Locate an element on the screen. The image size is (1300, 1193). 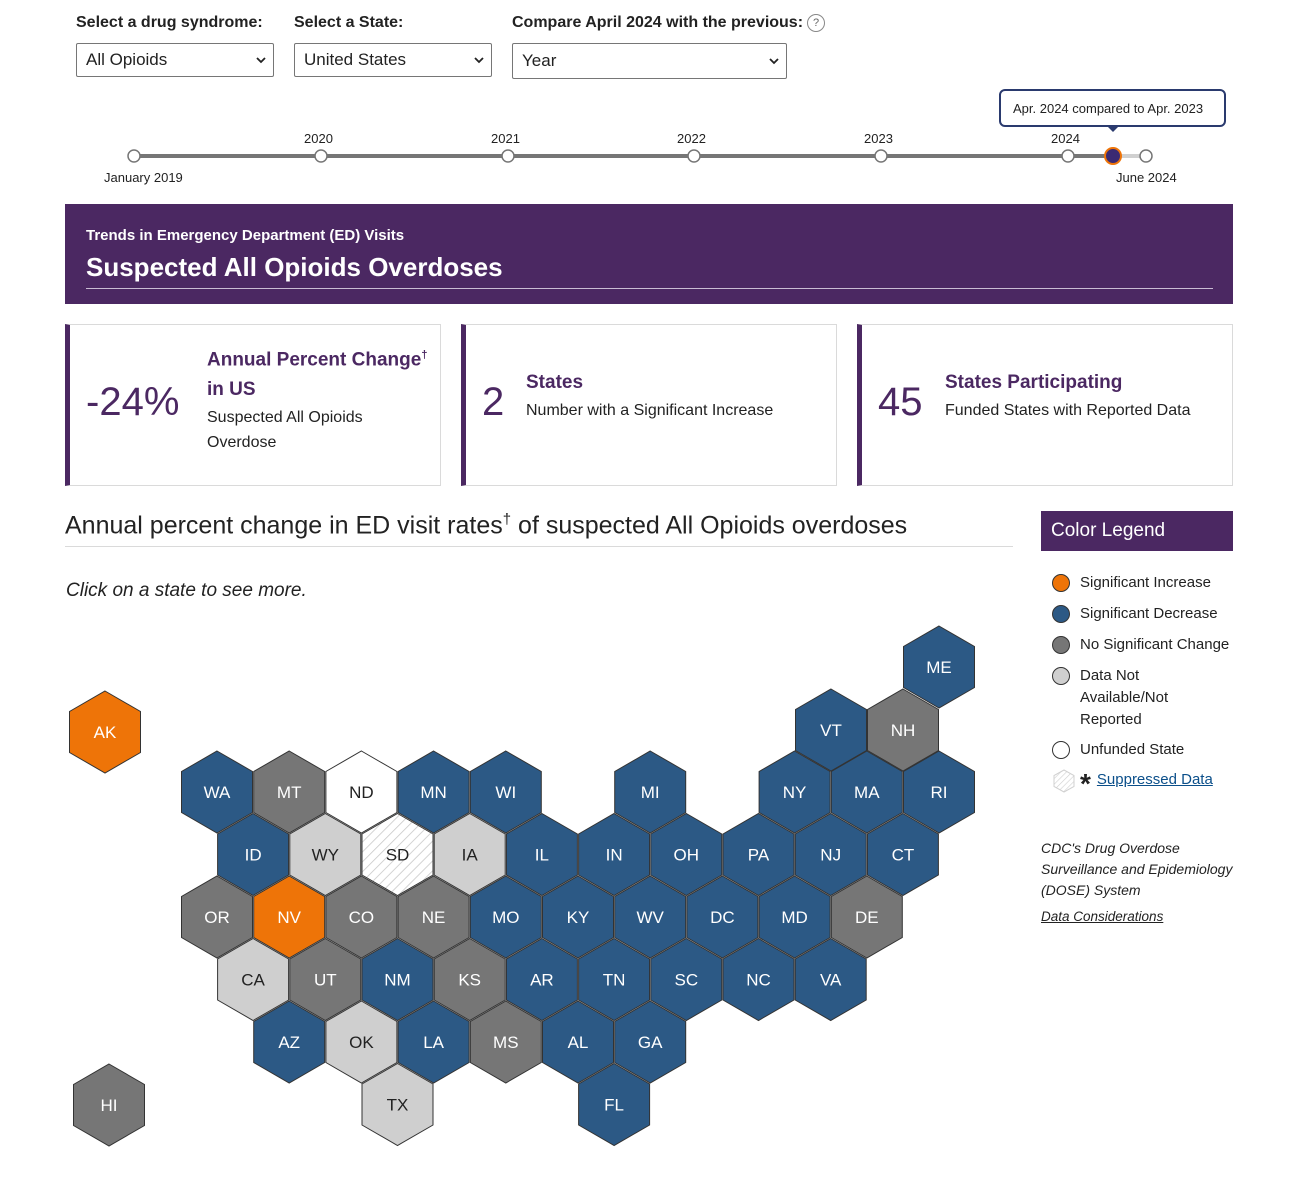
timeline-year-label: 2024 is located at coordinates (1065, 138).